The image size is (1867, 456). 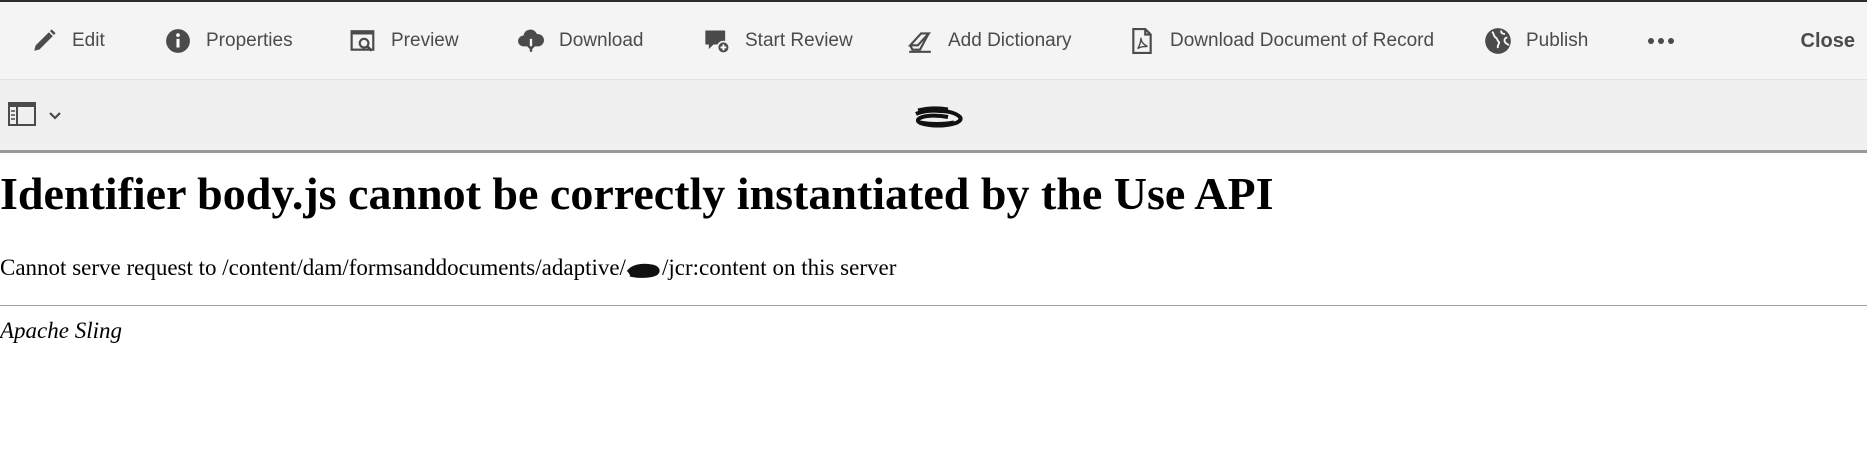 I want to click on edit-button: Edit, so click(x=67, y=41).